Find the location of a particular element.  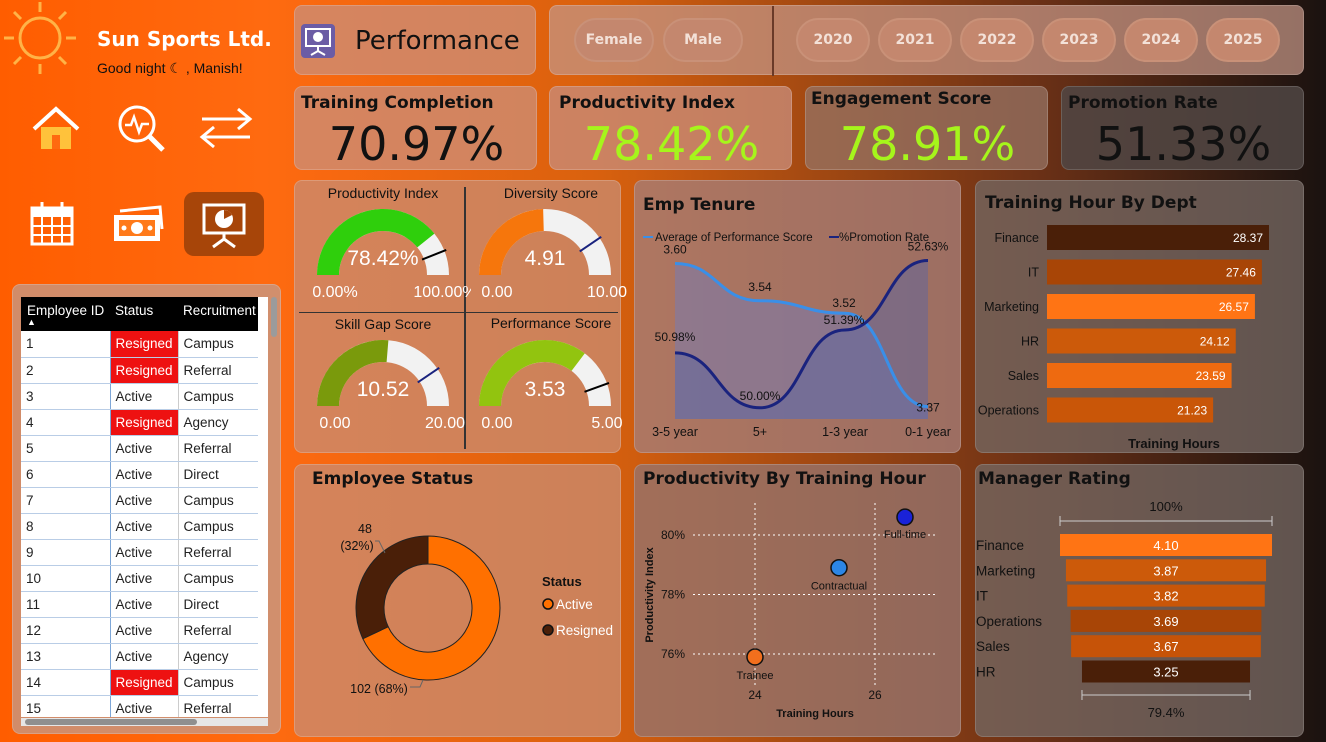

slice-label-resigned-pct: (32%) is located at coordinates (356, 546).